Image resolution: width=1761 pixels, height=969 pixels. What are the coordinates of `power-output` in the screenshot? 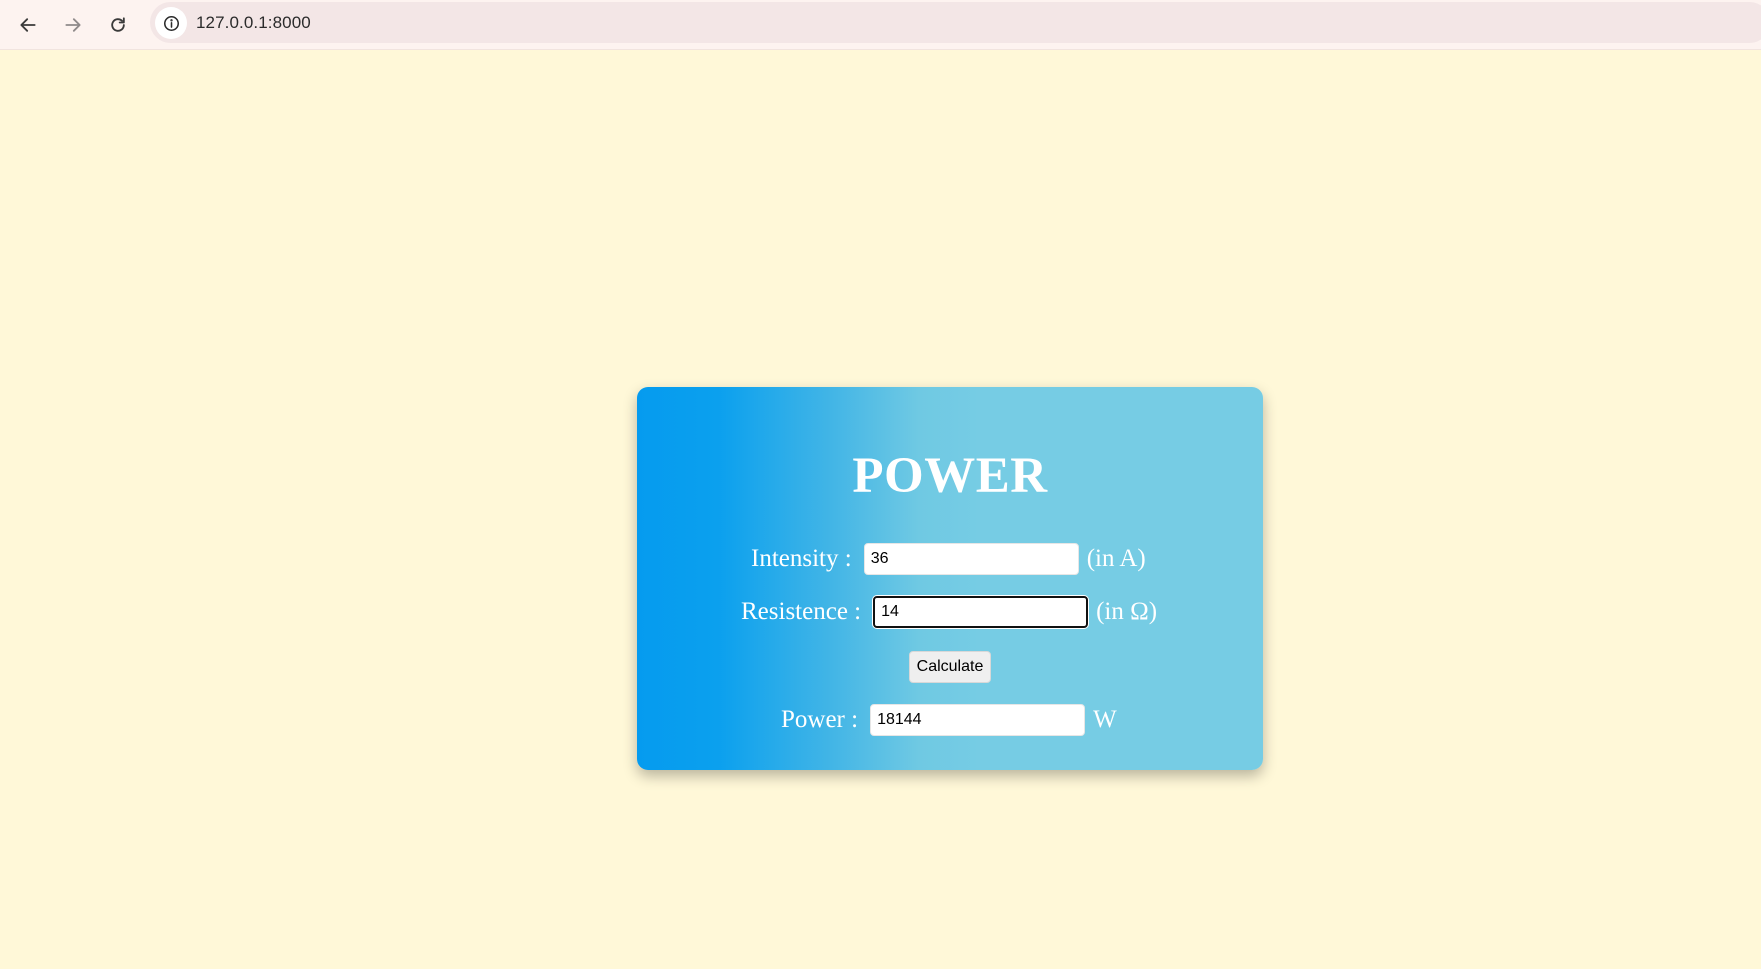 It's located at (978, 720).